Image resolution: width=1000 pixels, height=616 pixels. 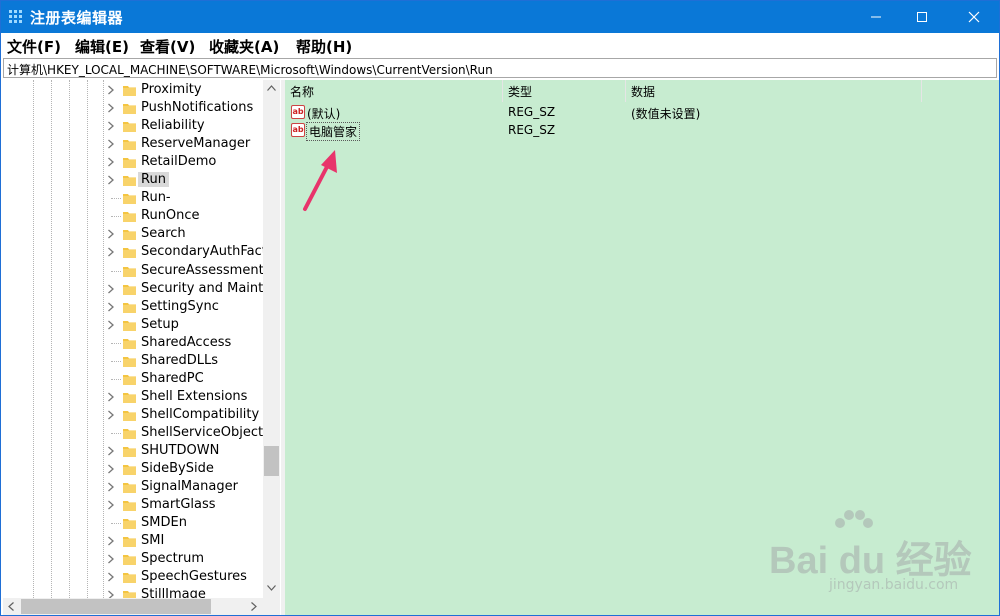 I want to click on tree-item: SettingSync, so click(x=133, y=307).